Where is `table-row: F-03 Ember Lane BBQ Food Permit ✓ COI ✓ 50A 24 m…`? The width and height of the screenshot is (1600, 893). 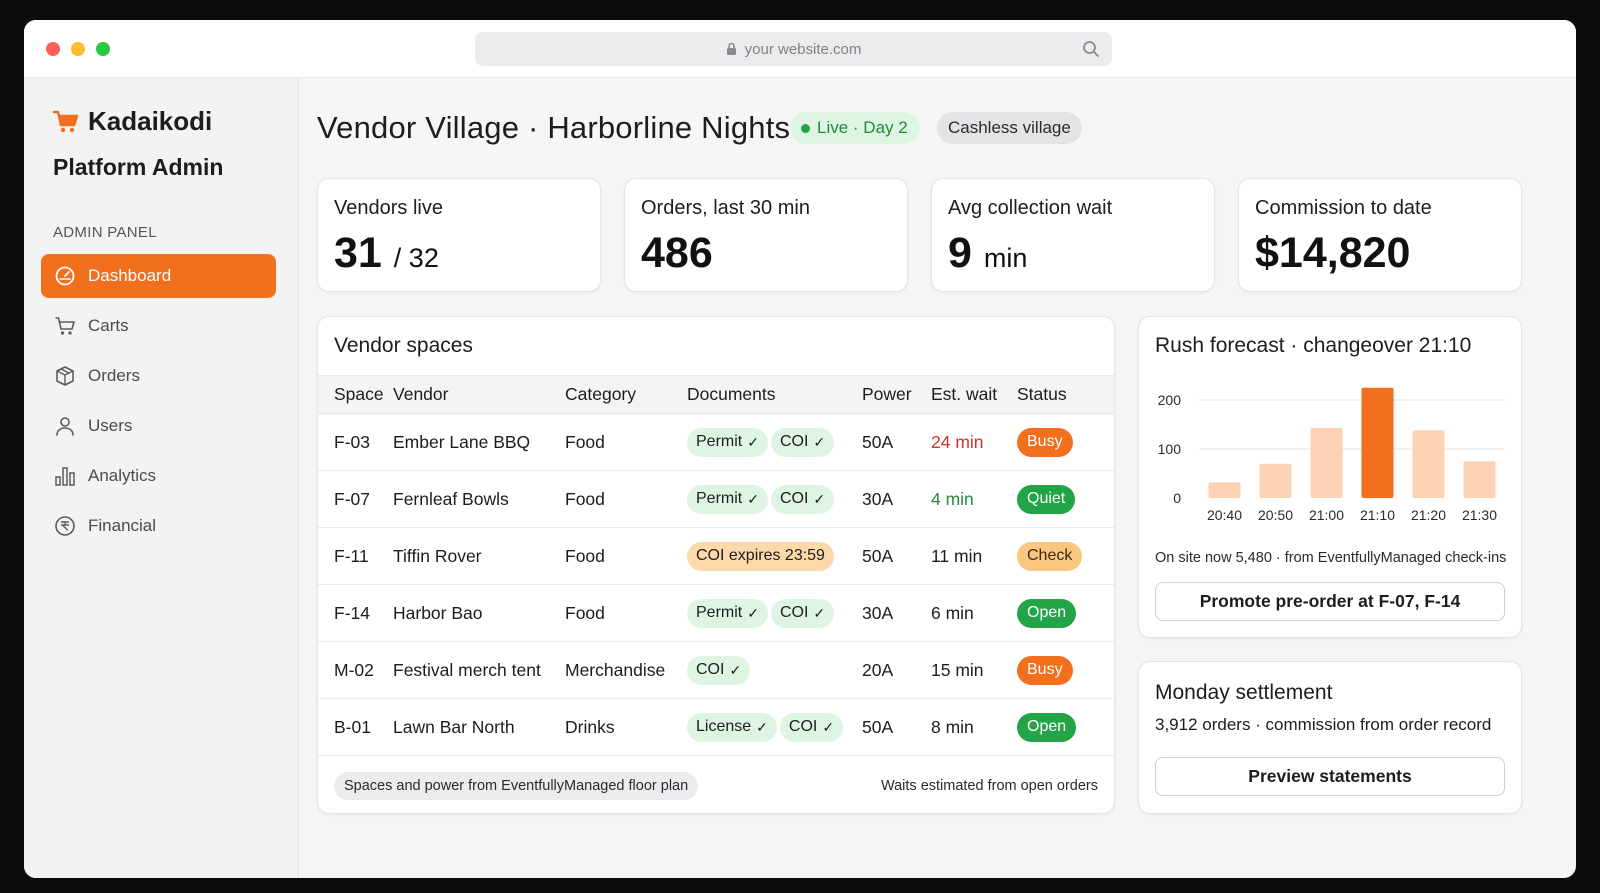 table-row: F-03 Ember Lane BBQ Food Permit ✓ COI ✓ 50A 24 m… is located at coordinates (716, 442).